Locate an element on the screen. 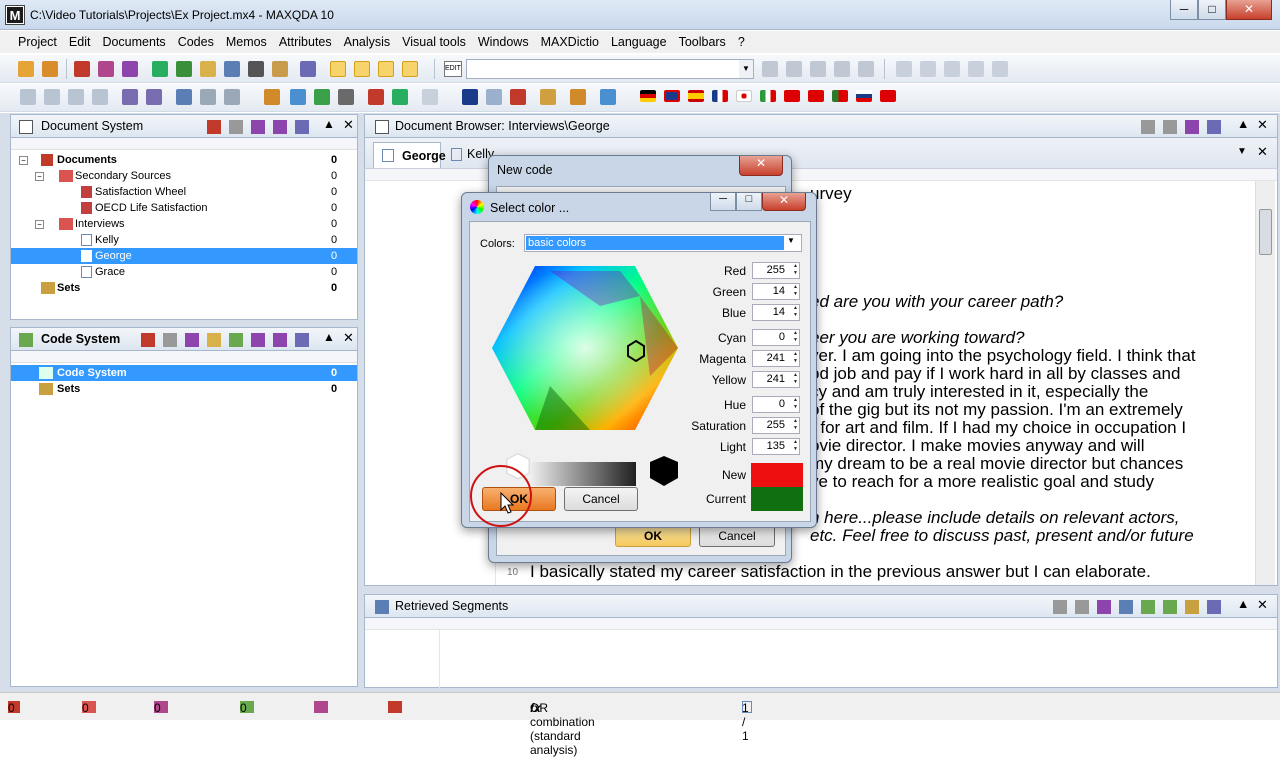 Image resolution: width=1280 pixels, height=757 pixels. maximize-button: □ is located at coordinates (1212, 10).